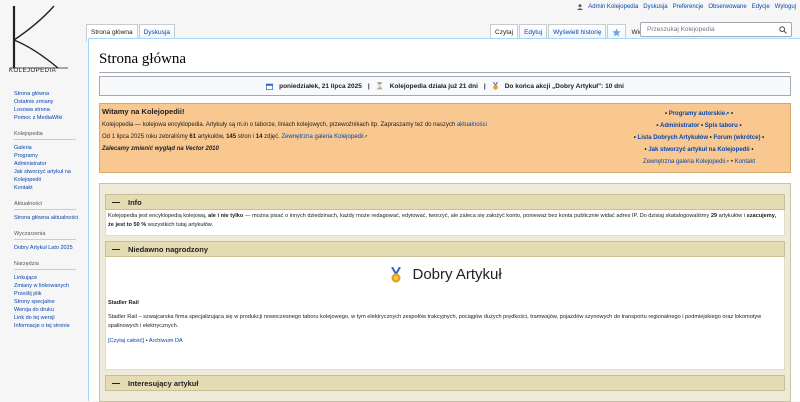 Image resolution: width=800 pixels, height=402 pixels. I want to click on sidebar-item-recent-changes: Ostatnie zmiany, so click(49, 102).